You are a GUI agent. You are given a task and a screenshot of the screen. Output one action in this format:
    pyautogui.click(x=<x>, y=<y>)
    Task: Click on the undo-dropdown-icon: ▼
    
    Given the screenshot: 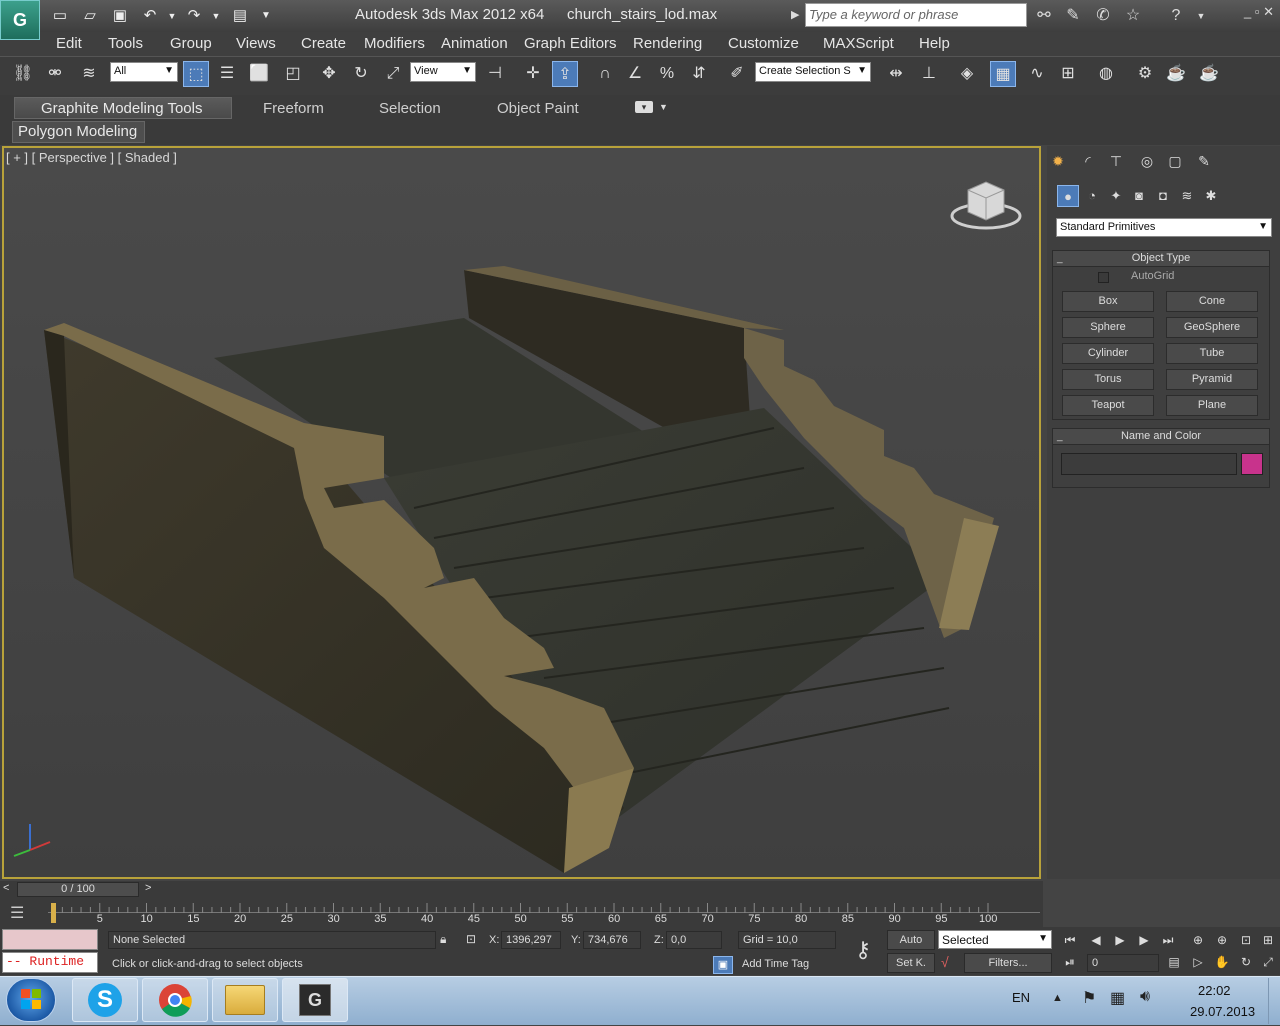 What is the action you would take?
    pyautogui.click(x=172, y=16)
    